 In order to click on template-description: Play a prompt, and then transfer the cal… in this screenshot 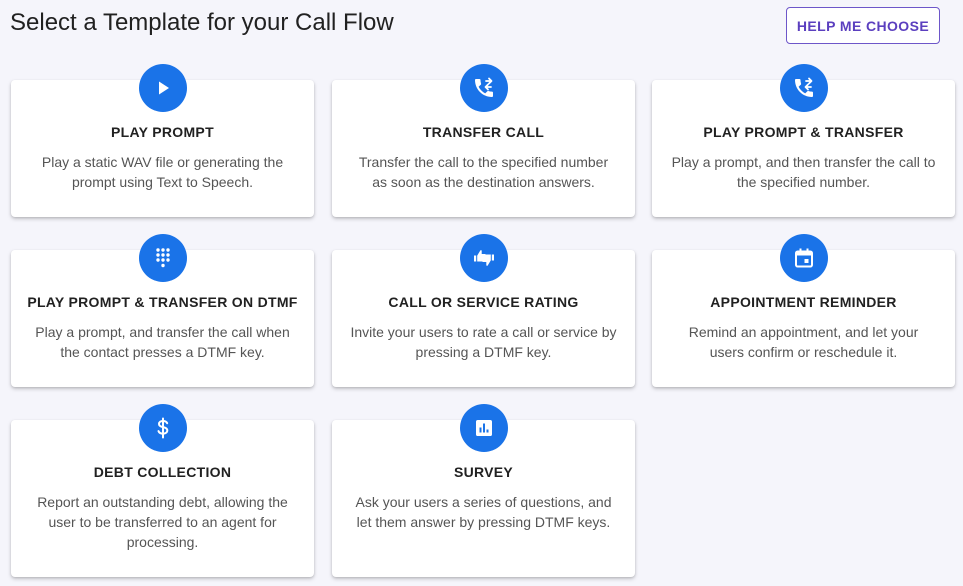, I will do `click(803, 172)`.